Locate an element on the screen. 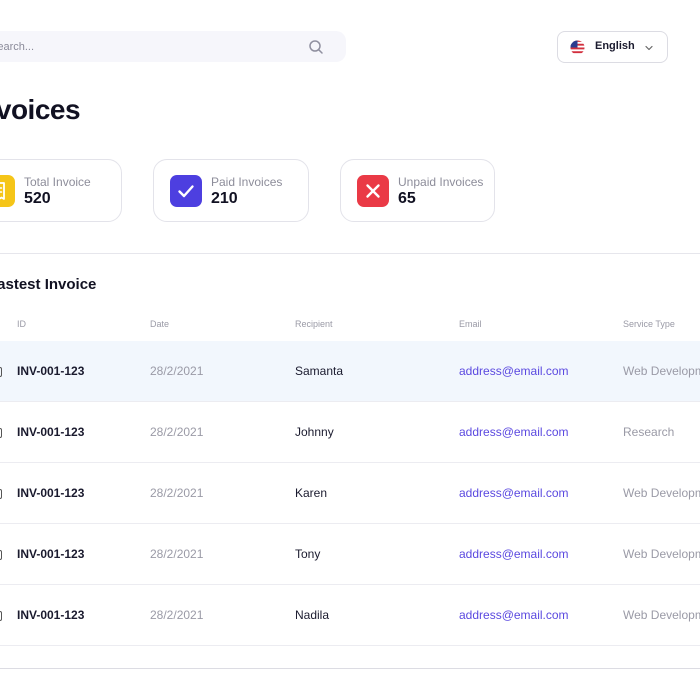 Image resolution: width=700 pixels, height=700 pixels. stat-card-unpaid: Unpaid Invoices 65 is located at coordinates (417, 190).